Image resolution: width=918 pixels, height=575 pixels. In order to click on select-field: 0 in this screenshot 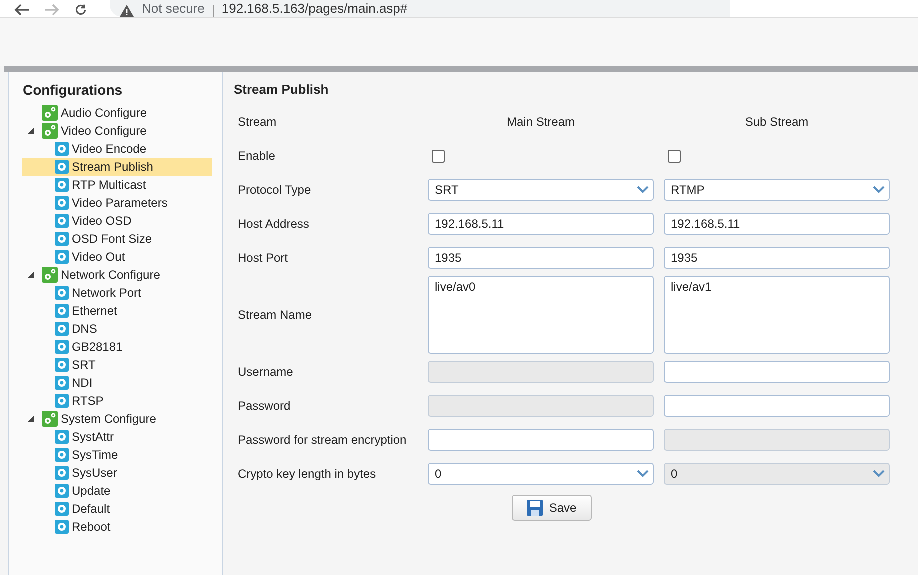, I will do `click(541, 474)`.